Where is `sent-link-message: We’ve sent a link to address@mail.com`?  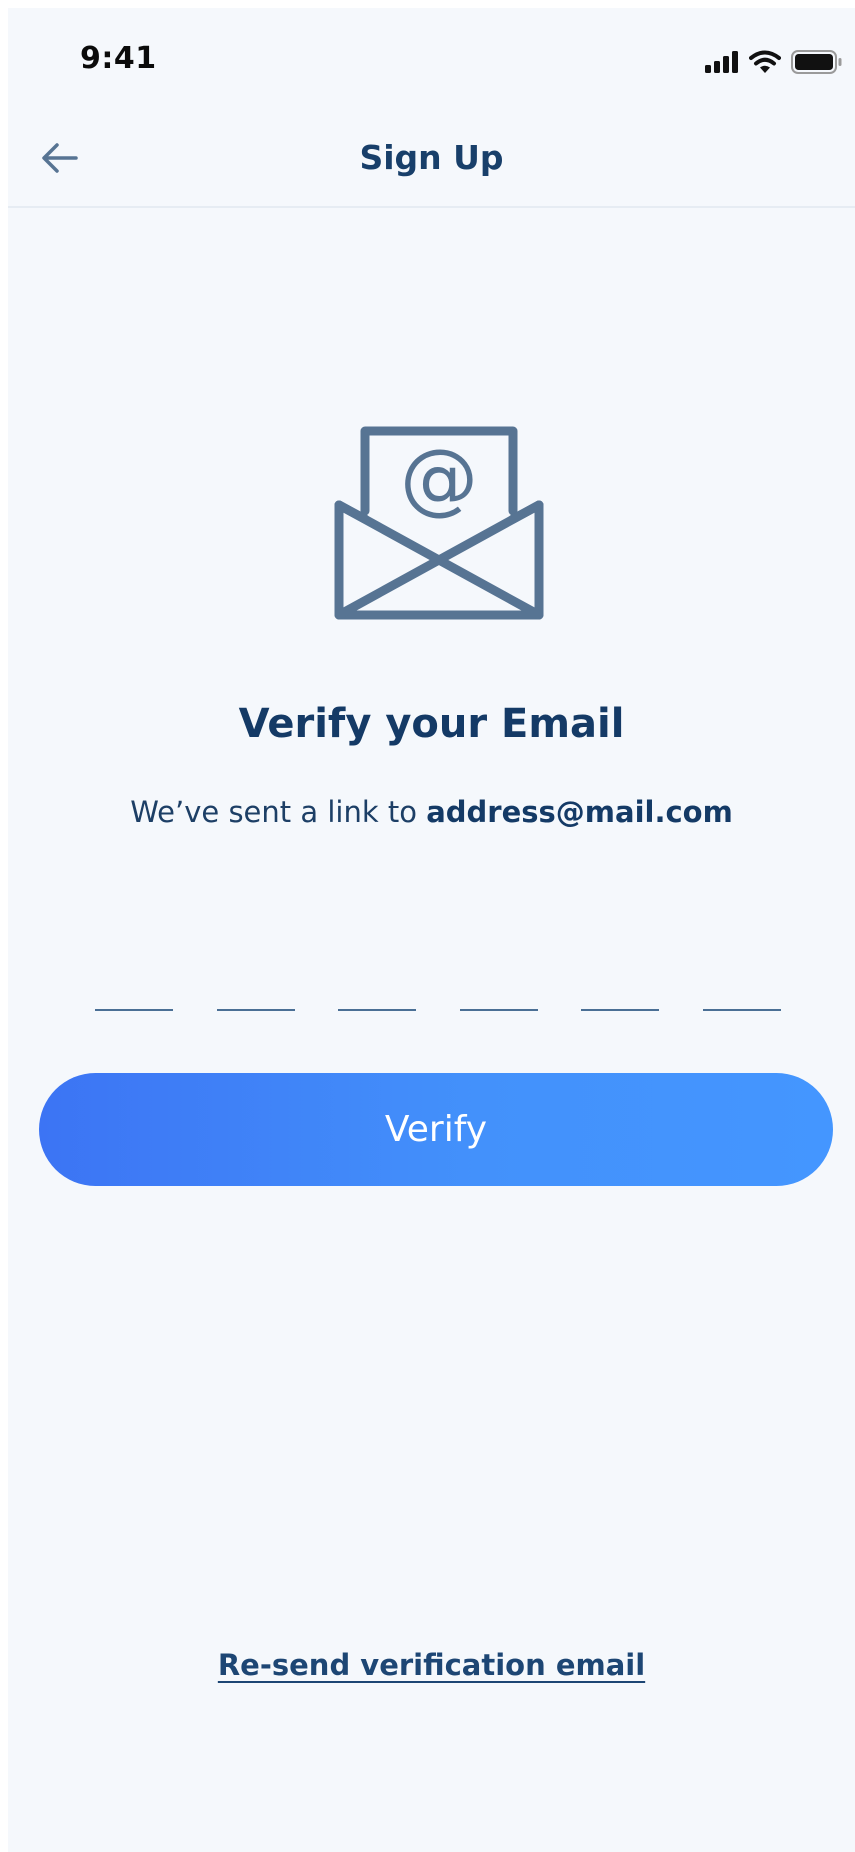
sent-link-message: We’ve sent a link to address@mail.com is located at coordinates (431, 812).